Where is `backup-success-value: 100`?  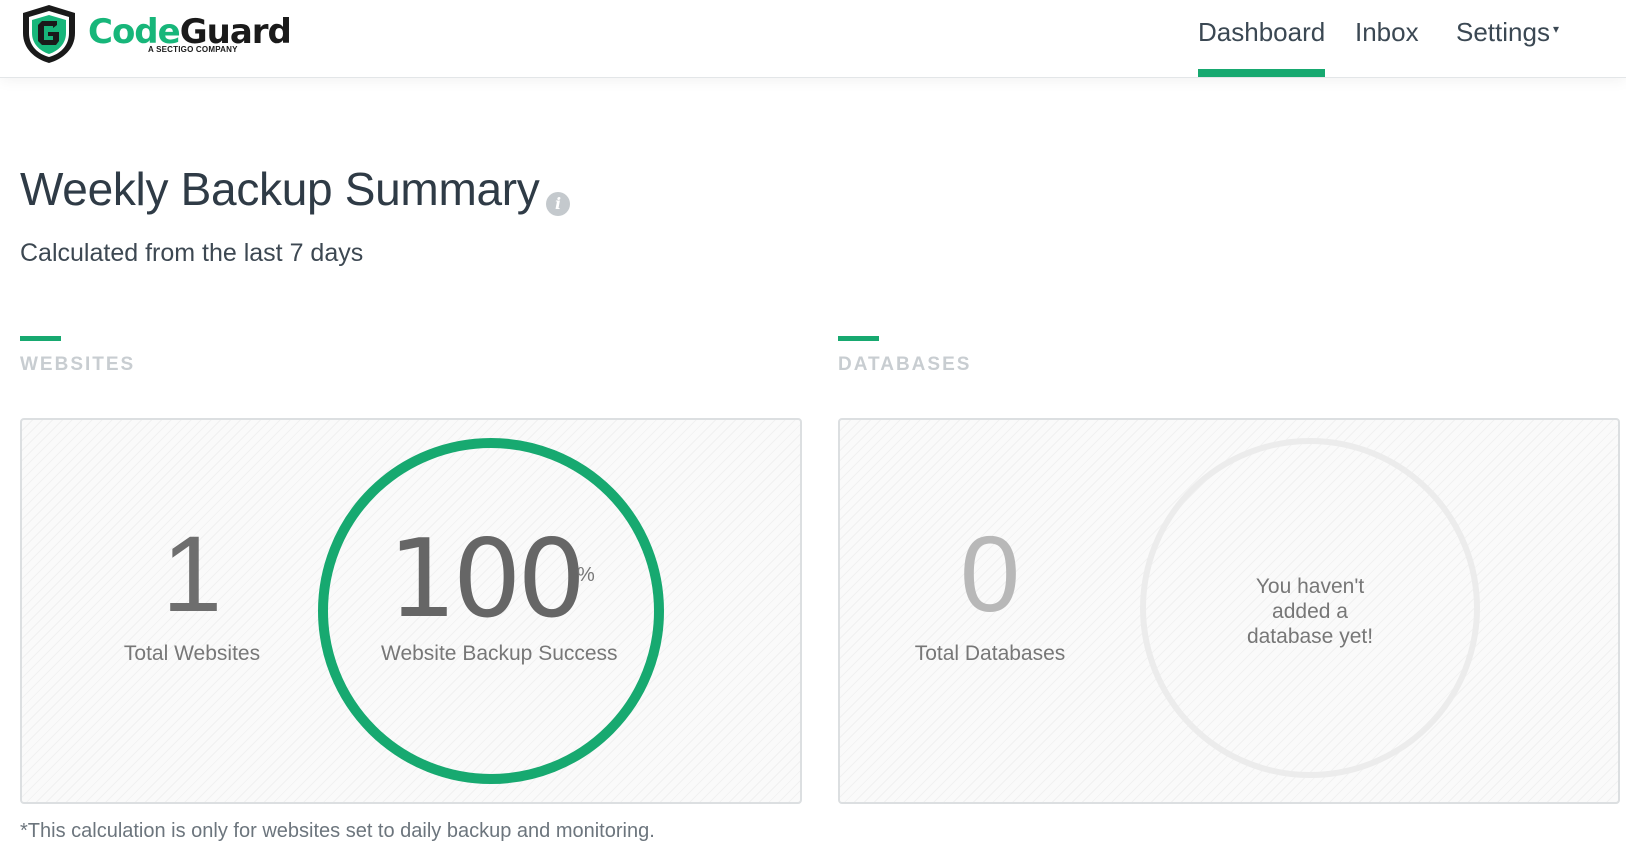
backup-success-value: 100 is located at coordinates (487, 579).